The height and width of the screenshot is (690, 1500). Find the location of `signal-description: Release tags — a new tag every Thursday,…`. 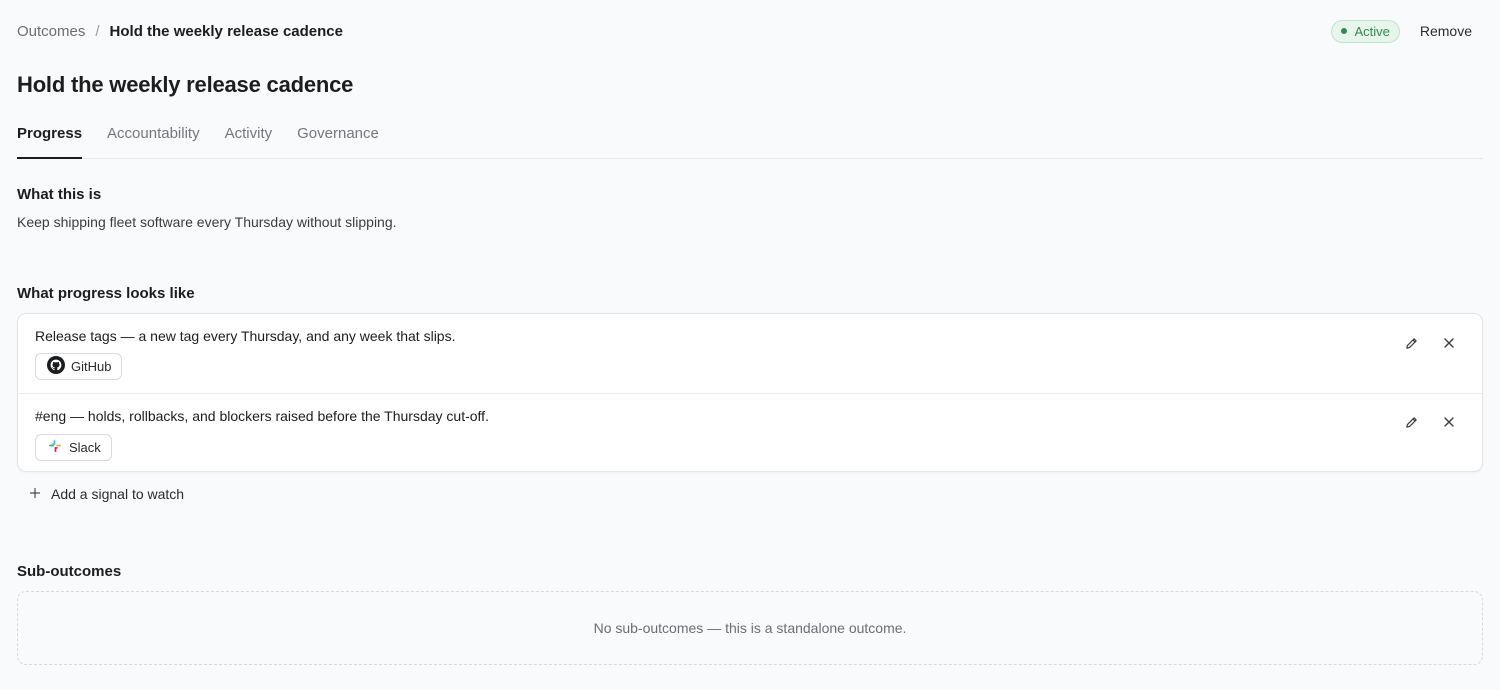

signal-description: Release tags — a new tag every Thursday,… is located at coordinates (245, 336).